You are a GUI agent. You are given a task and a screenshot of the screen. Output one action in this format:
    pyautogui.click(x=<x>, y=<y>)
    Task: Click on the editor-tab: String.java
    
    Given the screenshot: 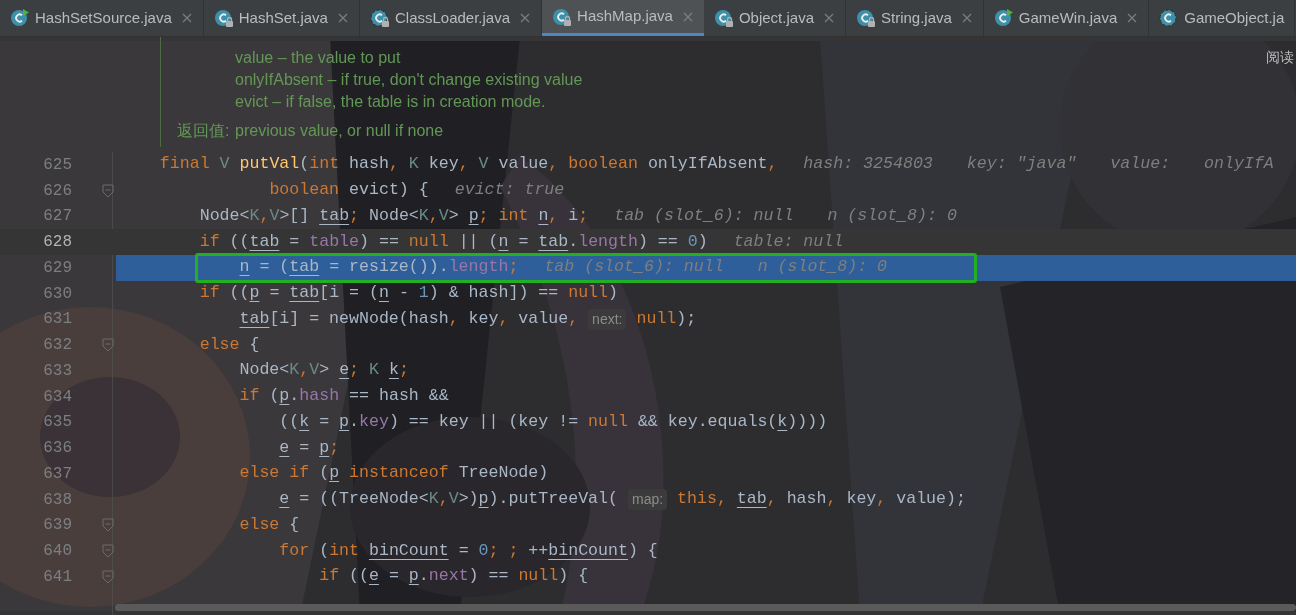 What is the action you would take?
    pyautogui.click(x=915, y=18)
    